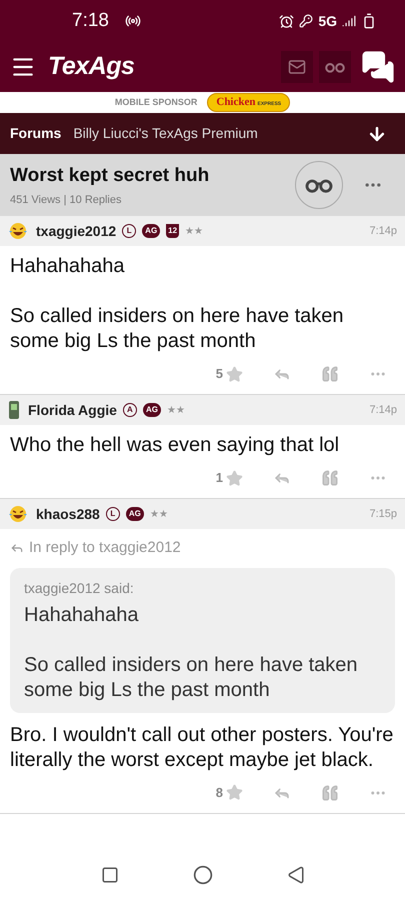 This screenshot has height=900, width=405. What do you see at coordinates (68, 514) in the screenshot?
I see `username: khaos288` at bounding box center [68, 514].